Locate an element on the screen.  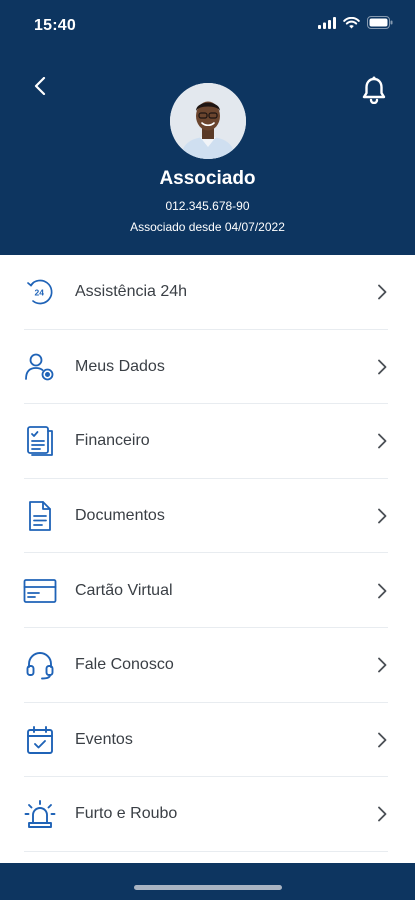
menu-item-cartao-virtual: Cartão Virtual is located at coordinates (207, 590).